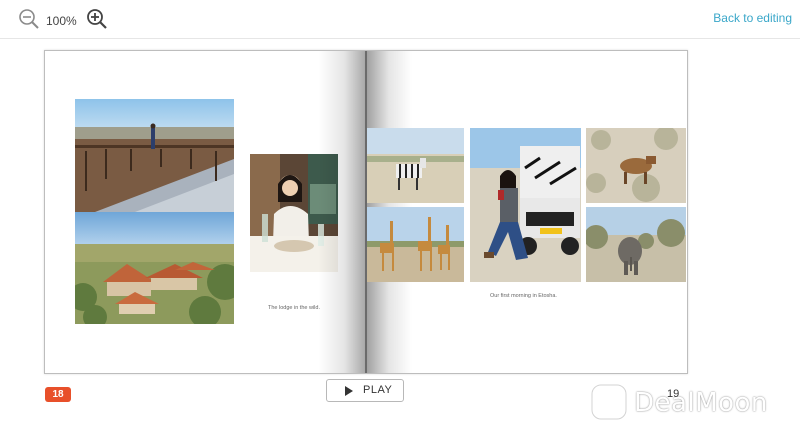 The image size is (800, 435). What do you see at coordinates (400, 19) in the screenshot?
I see `preview-toolbar: 100% Back to editing` at bounding box center [400, 19].